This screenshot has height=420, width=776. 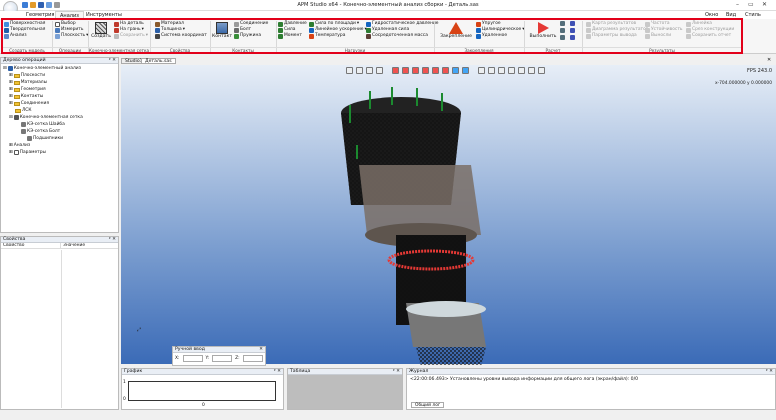 I want to click on tree-item: ⊞ Анализ, so click(x=59, y=145).